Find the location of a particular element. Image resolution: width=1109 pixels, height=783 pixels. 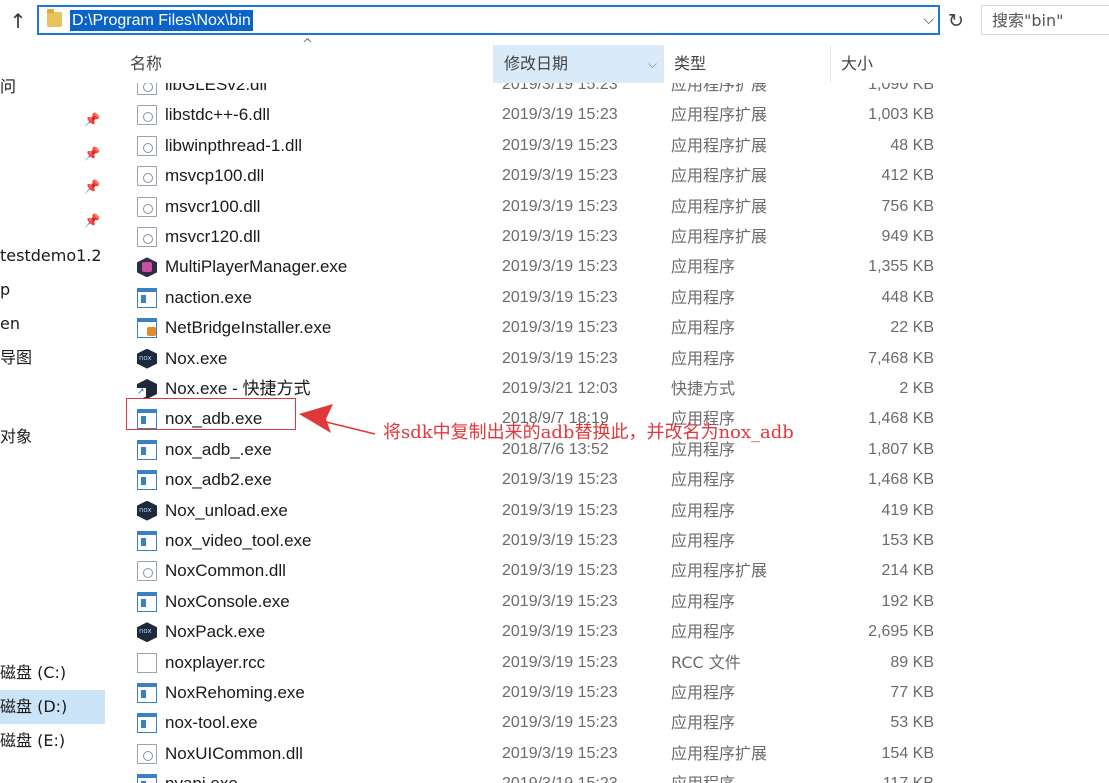

file-name: nvapi.exe is located at coordinates (201, 776).